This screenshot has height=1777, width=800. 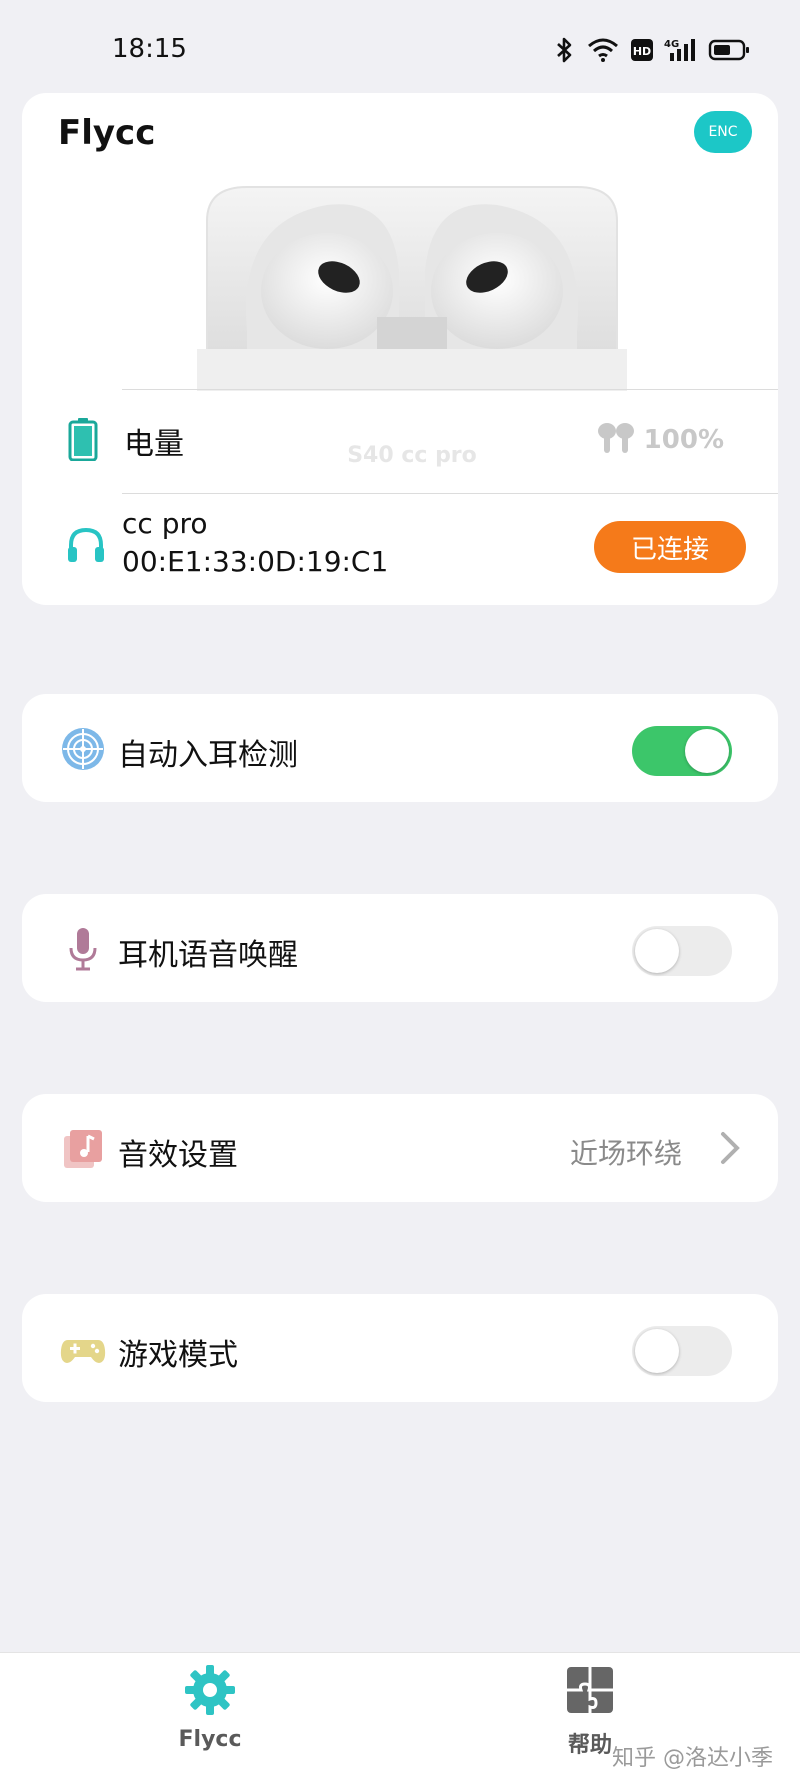 I want to click on status-icons: HD 4G, so click(x=652, y=50).